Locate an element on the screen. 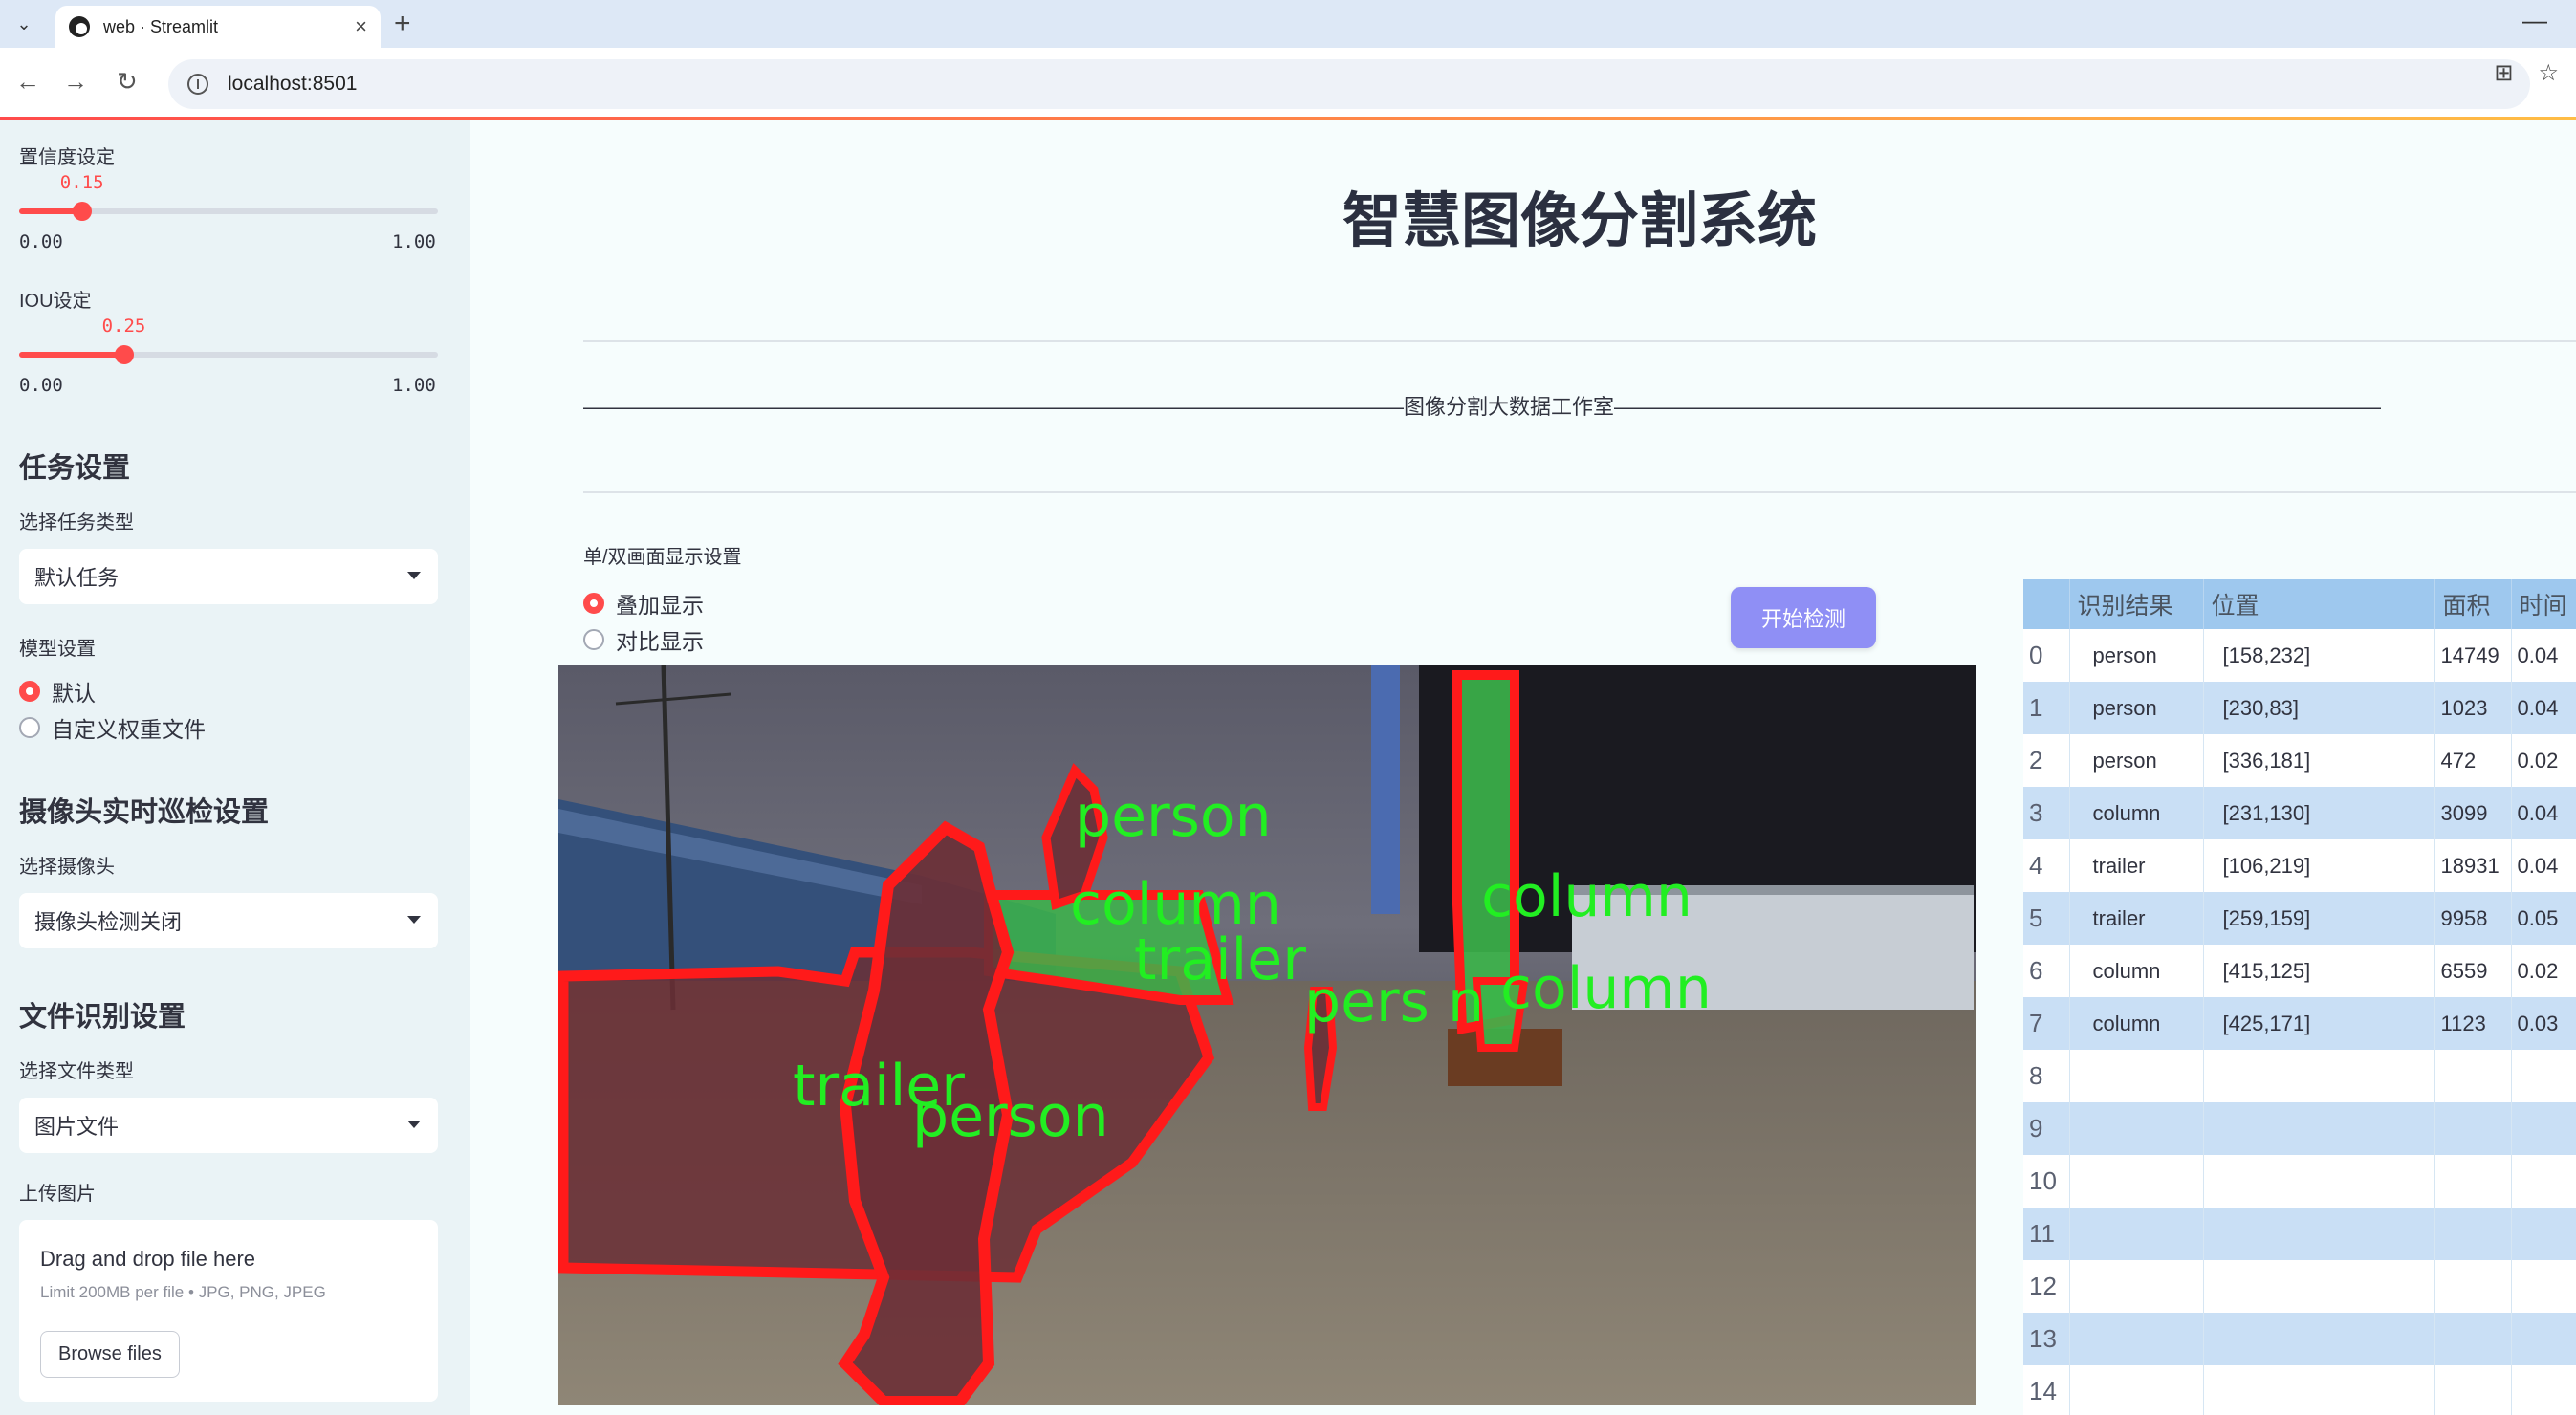 The image size is (2576, 1415). task-type-label: 选择任务类型 is located at coordinates (76, 522).